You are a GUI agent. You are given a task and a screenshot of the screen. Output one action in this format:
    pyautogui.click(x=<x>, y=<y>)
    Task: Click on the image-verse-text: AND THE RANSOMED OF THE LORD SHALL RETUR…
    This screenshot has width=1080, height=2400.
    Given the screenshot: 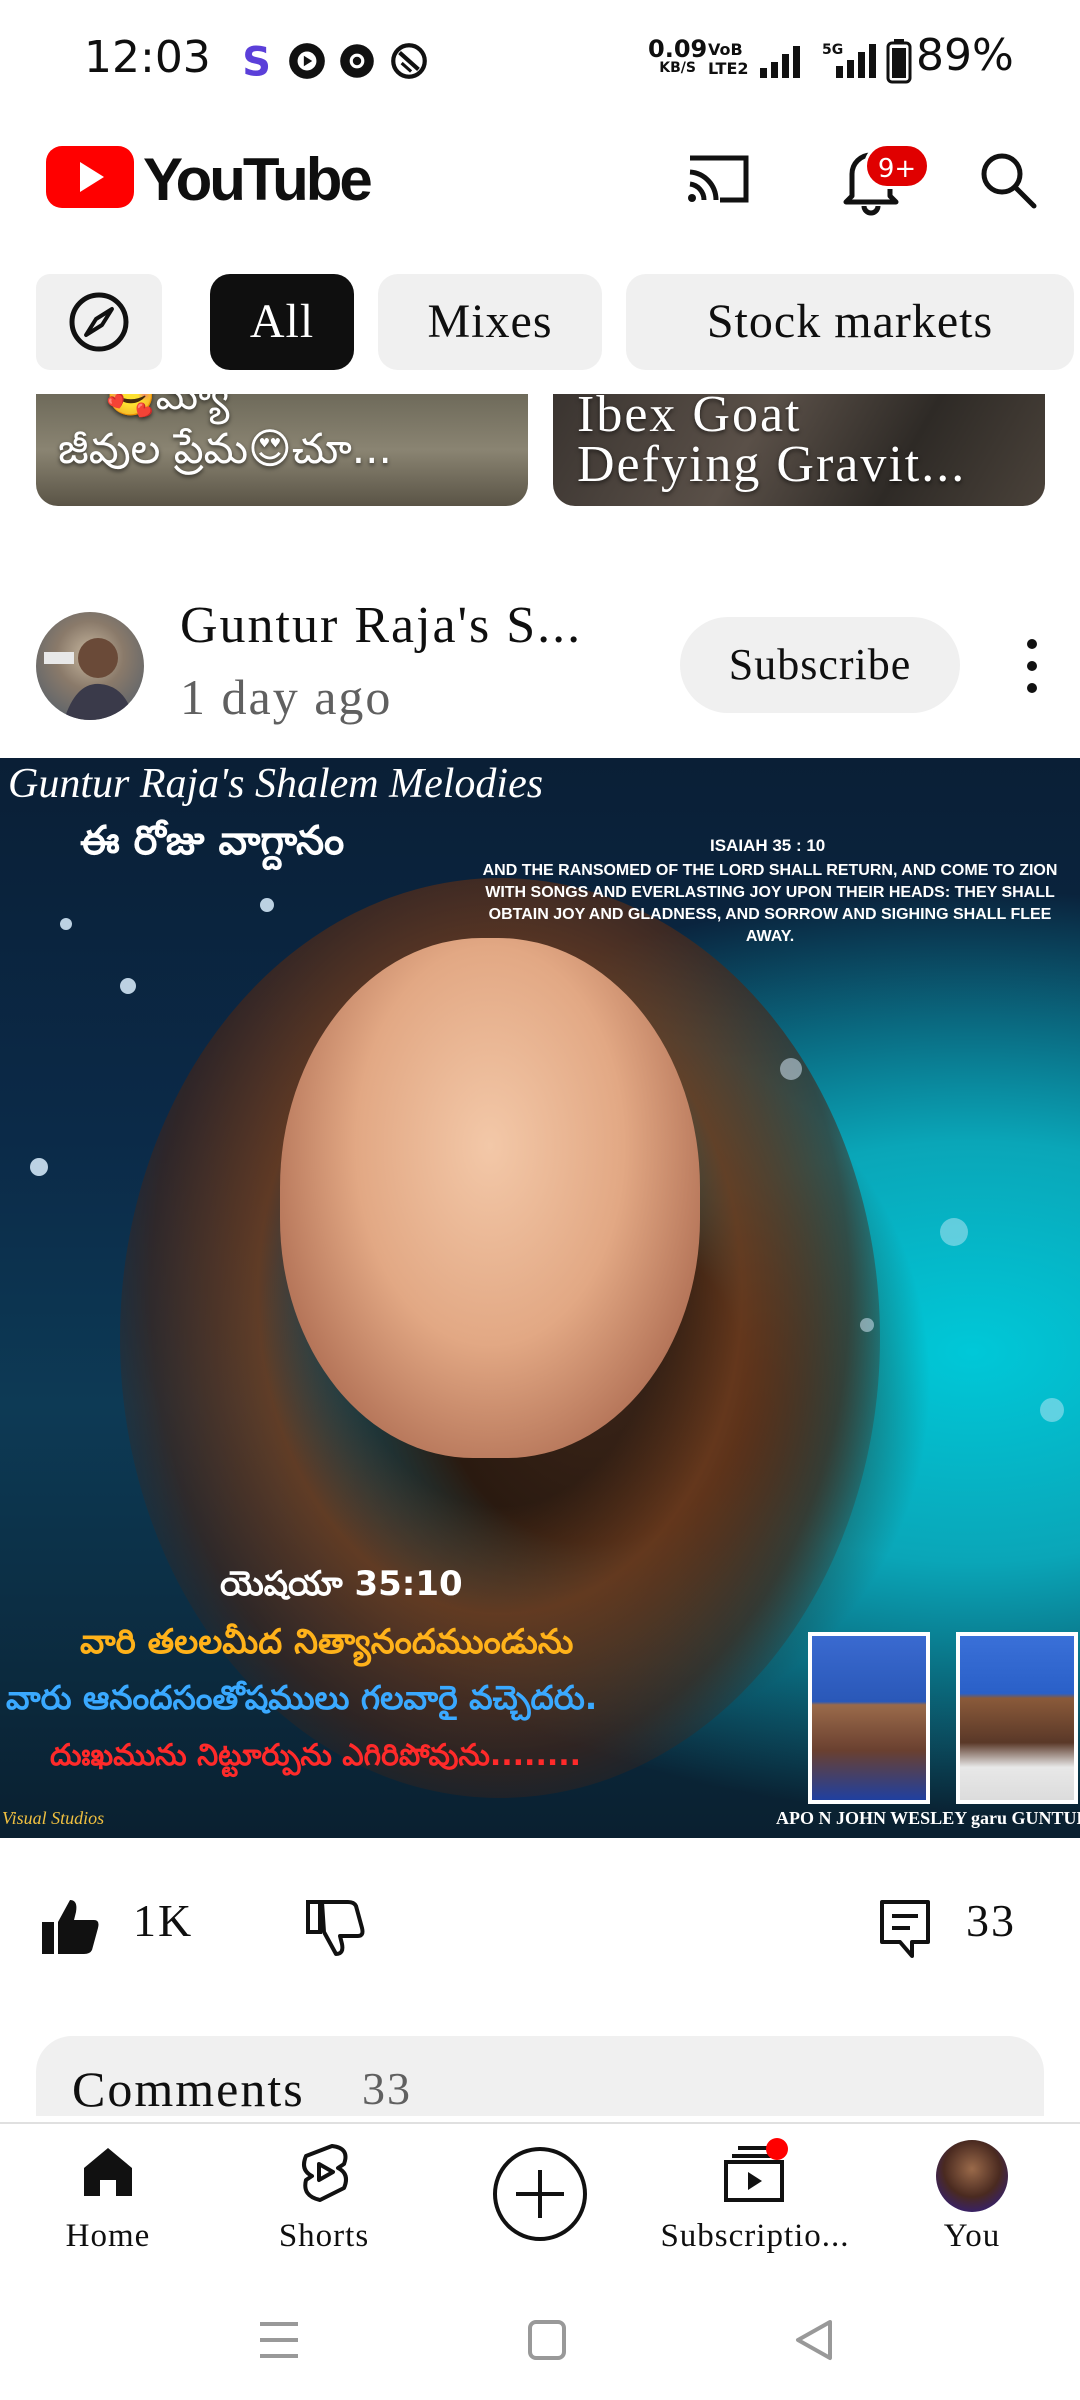 What is the action you would take?
    pyautogui.click(x=770, y=903)
    